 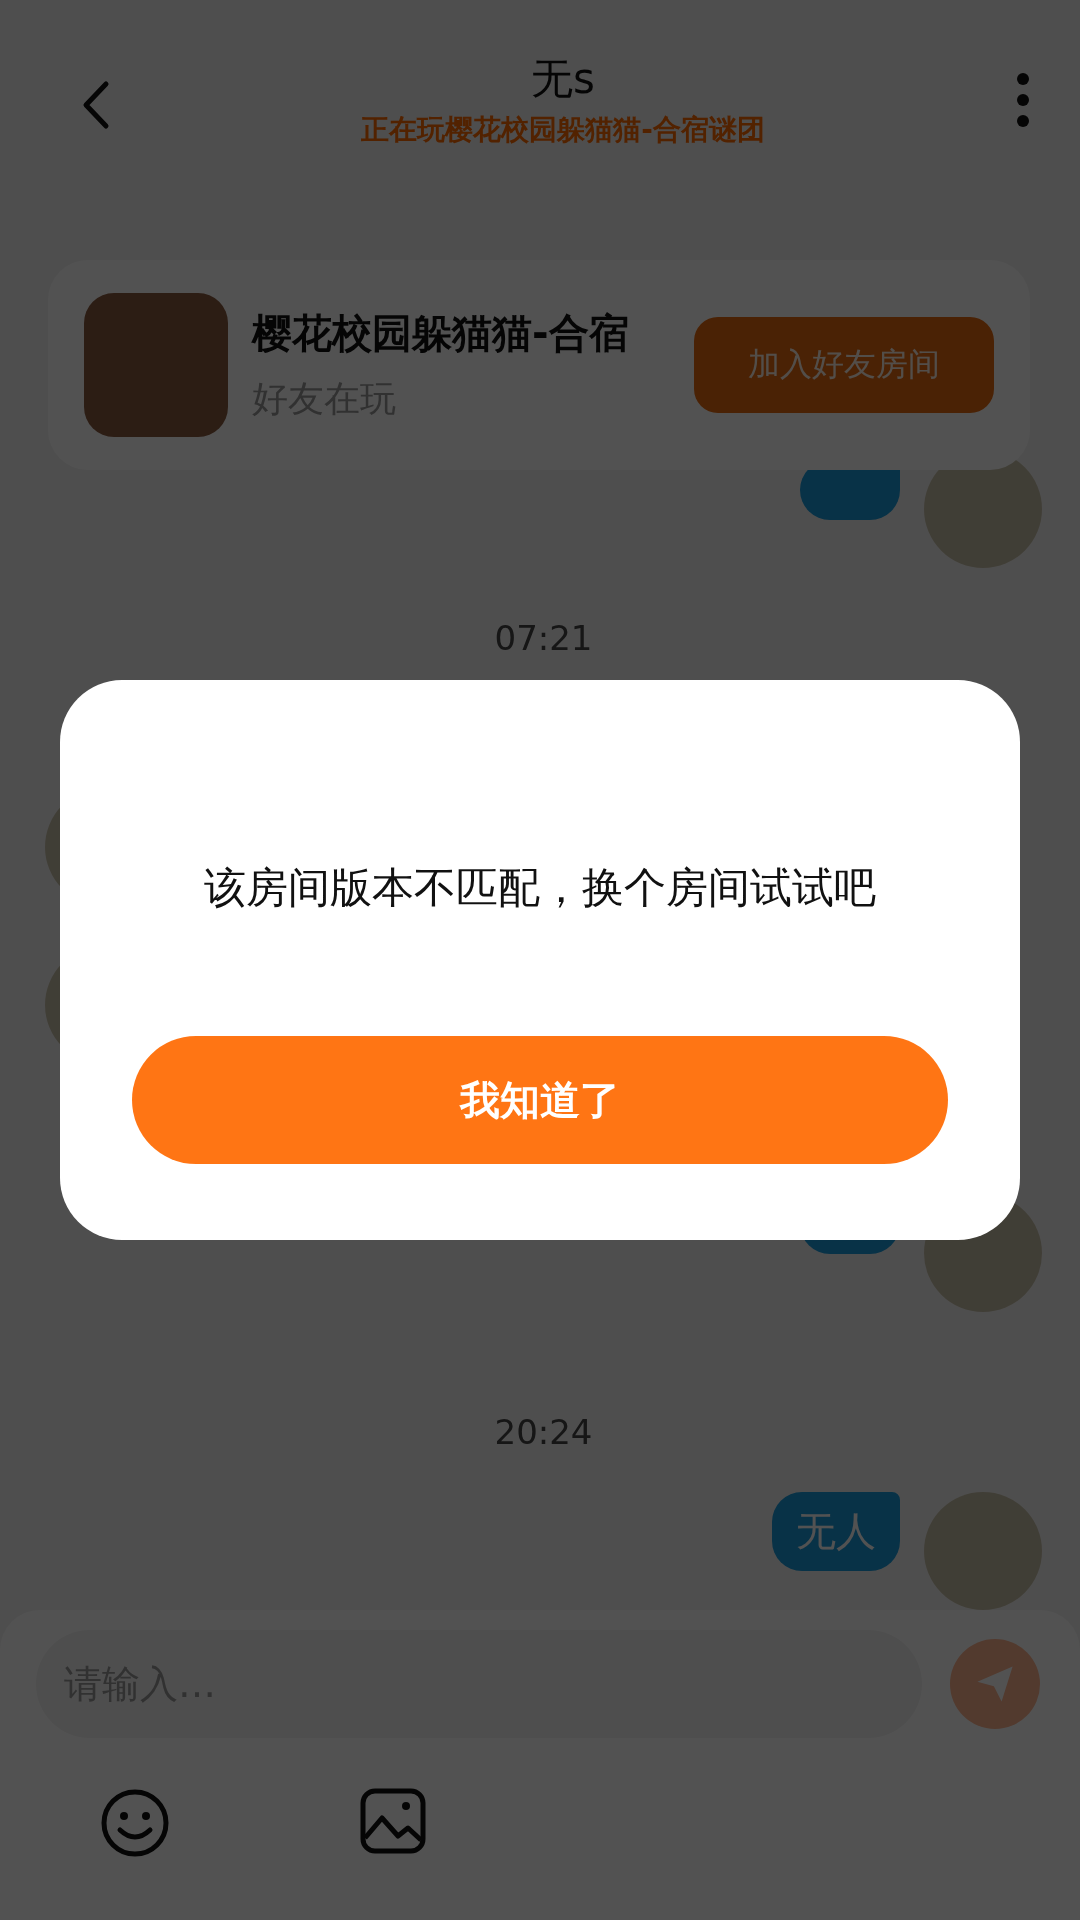 What do you see at coordinates (563, 79) in the screenshot?
I see `chat-title: 无s` at bounding box center [563, 79].